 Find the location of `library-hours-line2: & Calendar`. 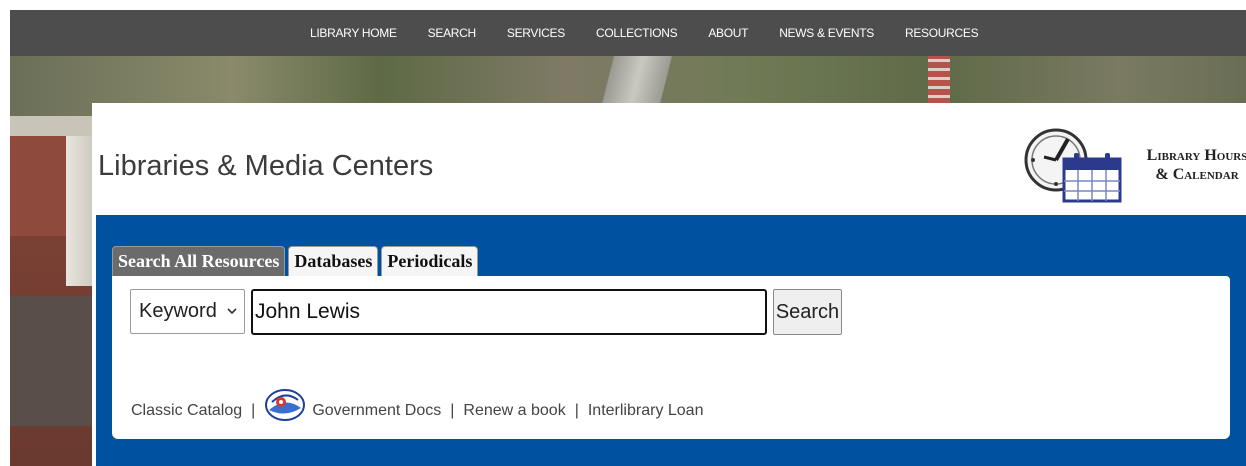

library-hours-line2: & Calendar is located at coordinates (1197, 174).